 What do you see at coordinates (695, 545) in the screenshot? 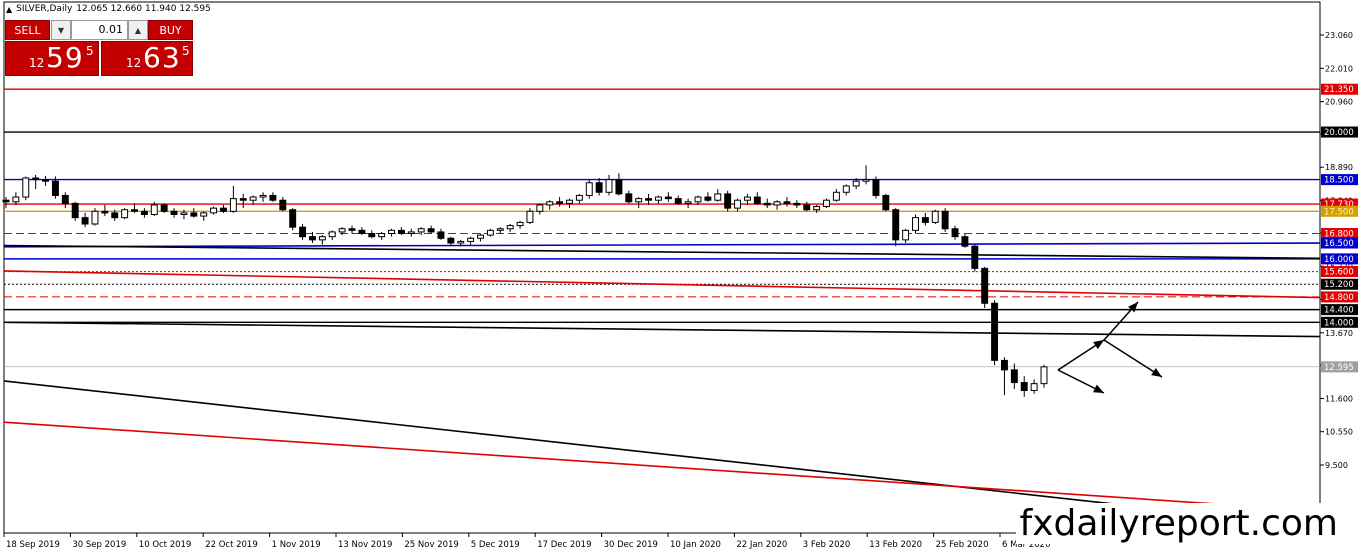
I see `time-tick-label: 10 Jan 2020` at bounding box center [695, 545].